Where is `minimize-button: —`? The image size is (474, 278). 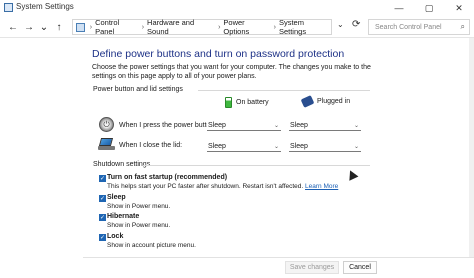
minimize-button: — is located at coordinates (399, 8).